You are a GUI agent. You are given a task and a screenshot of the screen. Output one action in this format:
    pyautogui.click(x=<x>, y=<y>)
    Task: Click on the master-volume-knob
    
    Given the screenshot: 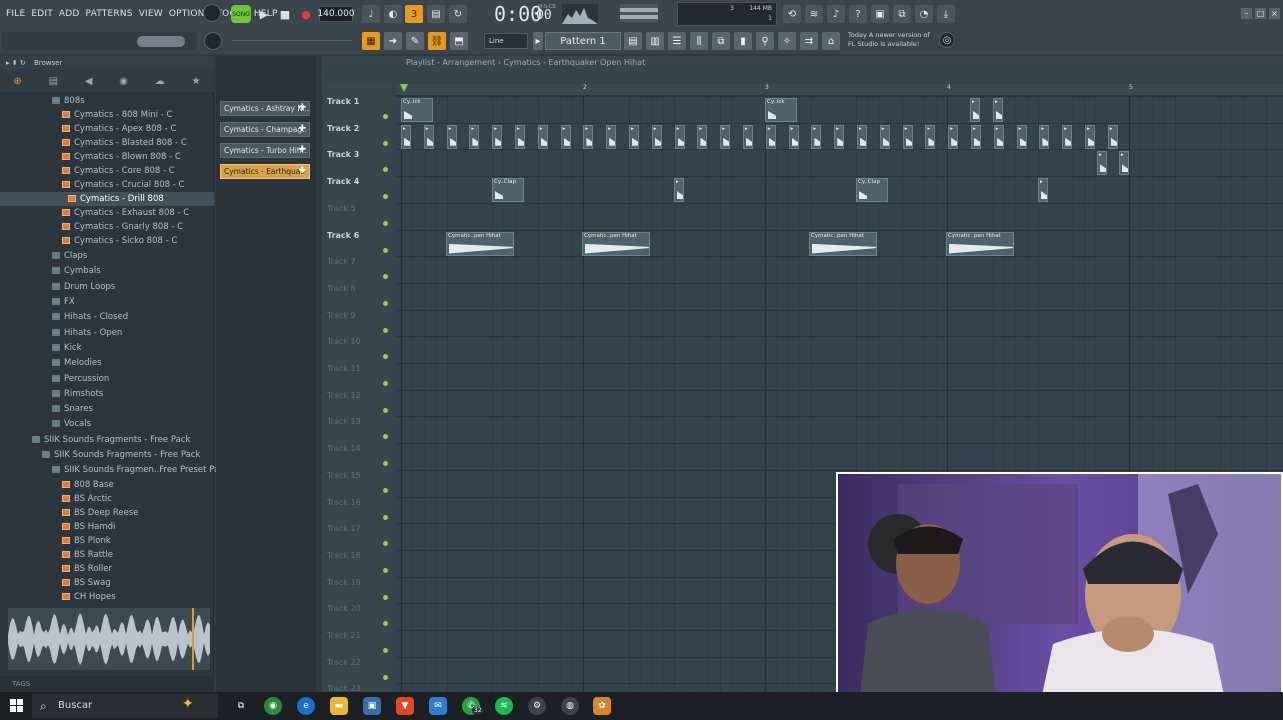 What is the action you would take?
    pyautogui.click(x=161, y=41)
    